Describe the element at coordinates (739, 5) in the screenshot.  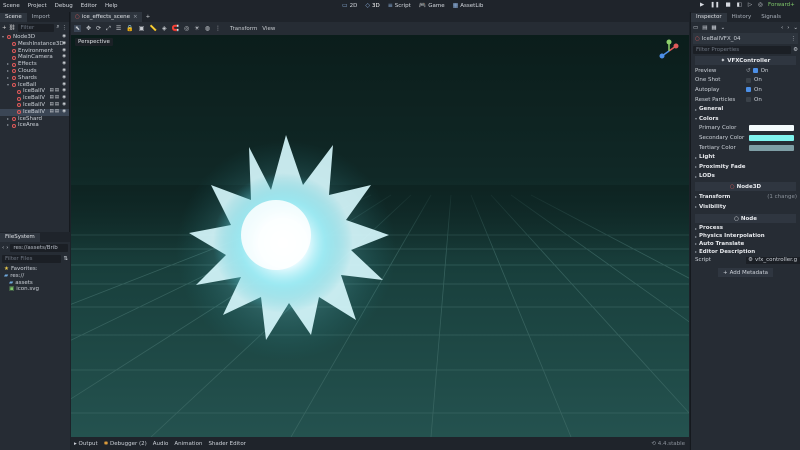
I see `remote-debug-icon: ◧` at that location.